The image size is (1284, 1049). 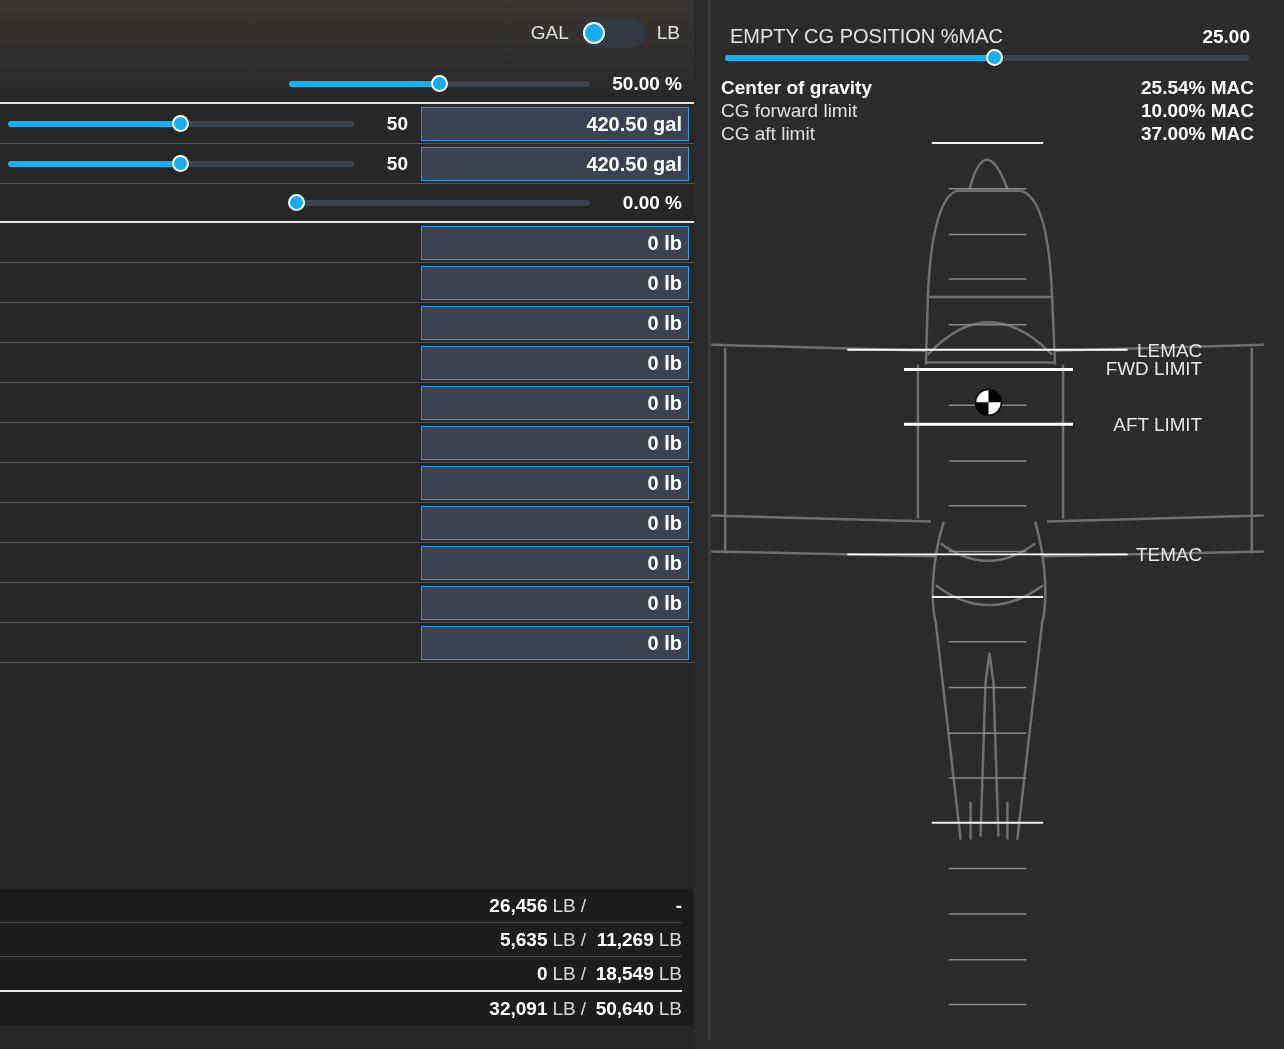 What do you see at coordinates (678, 905) in the screenshot?
I see `weight-limit: -` at bounding box center [678, 905].